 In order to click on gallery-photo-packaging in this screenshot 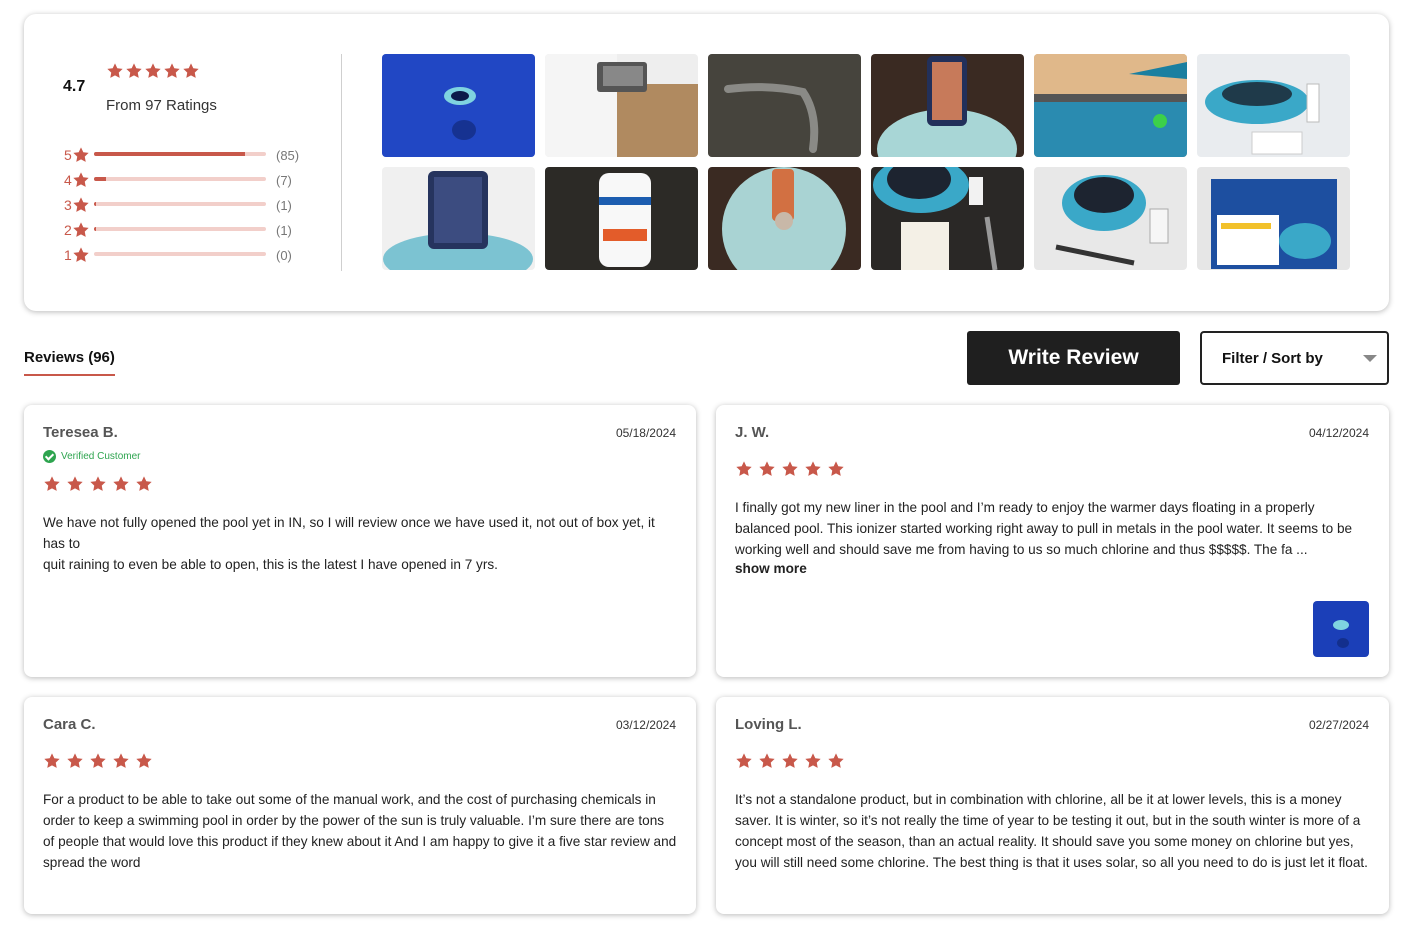, I will do `click(621, 105)`.